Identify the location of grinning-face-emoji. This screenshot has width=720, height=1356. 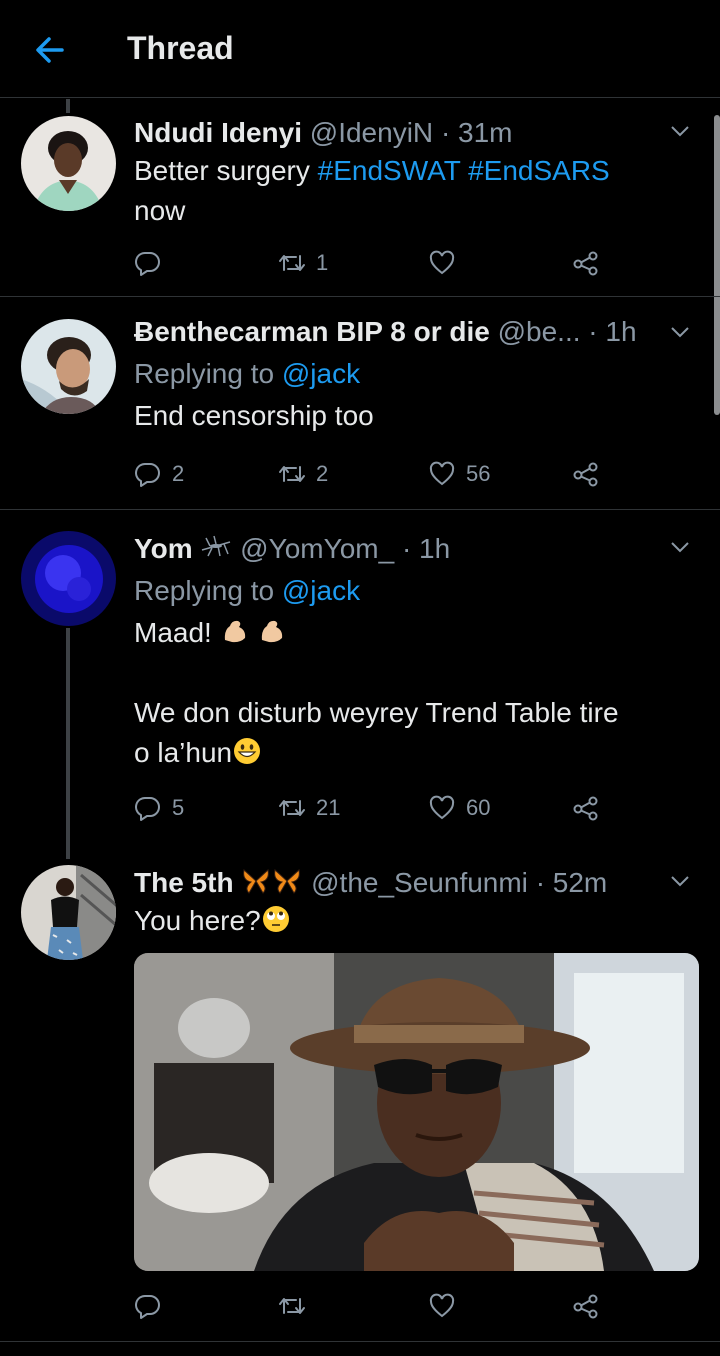
(247, 751).